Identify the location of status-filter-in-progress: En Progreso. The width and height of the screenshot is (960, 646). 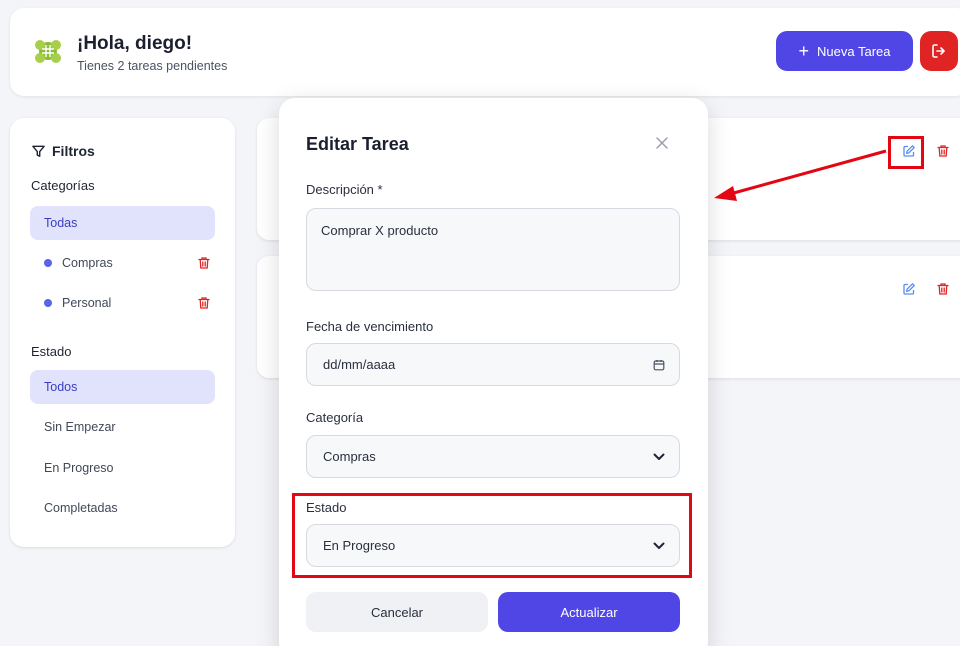
(122, 468).